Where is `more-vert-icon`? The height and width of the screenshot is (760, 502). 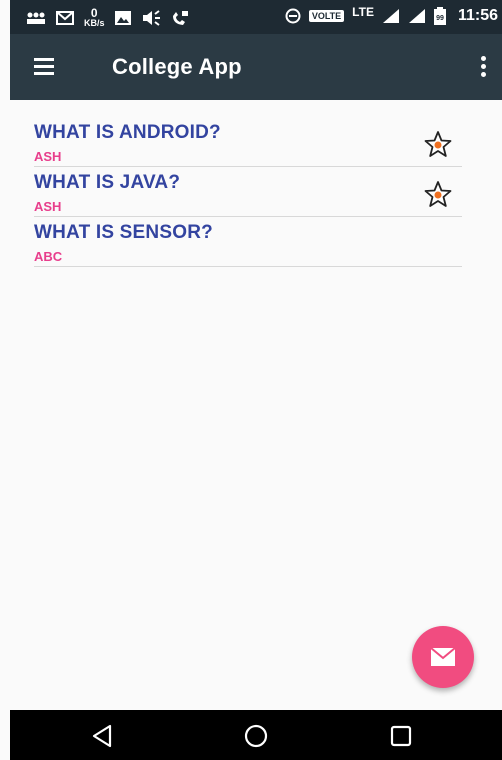 more-vert-icon is located at coordinates (483, 58).